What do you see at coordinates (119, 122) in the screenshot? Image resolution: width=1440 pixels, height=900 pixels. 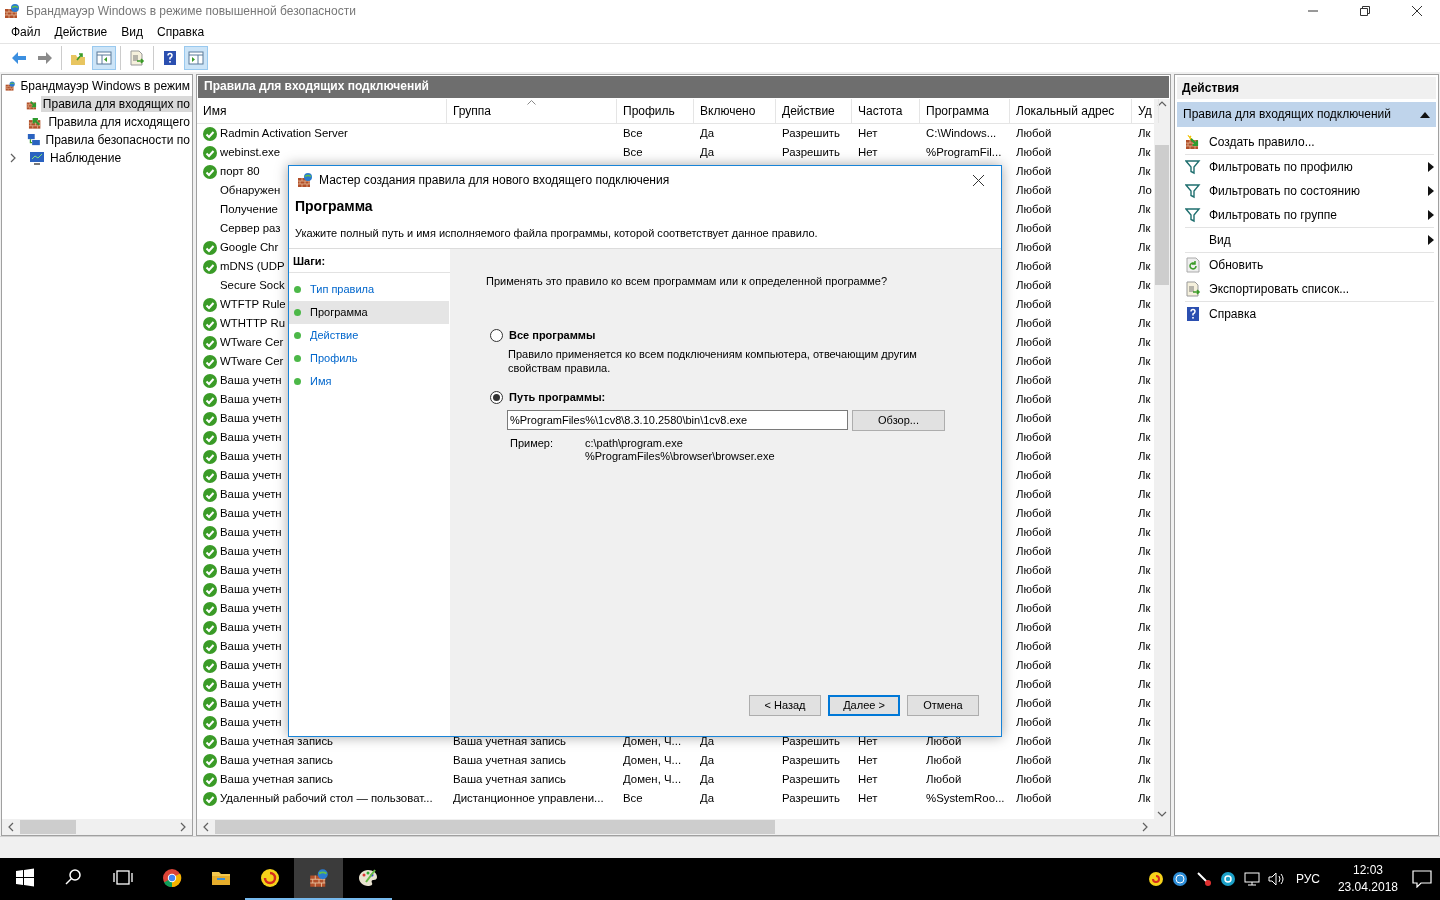 I see `tree-item: Правила для исходящего` at bounding box center [119, 122].